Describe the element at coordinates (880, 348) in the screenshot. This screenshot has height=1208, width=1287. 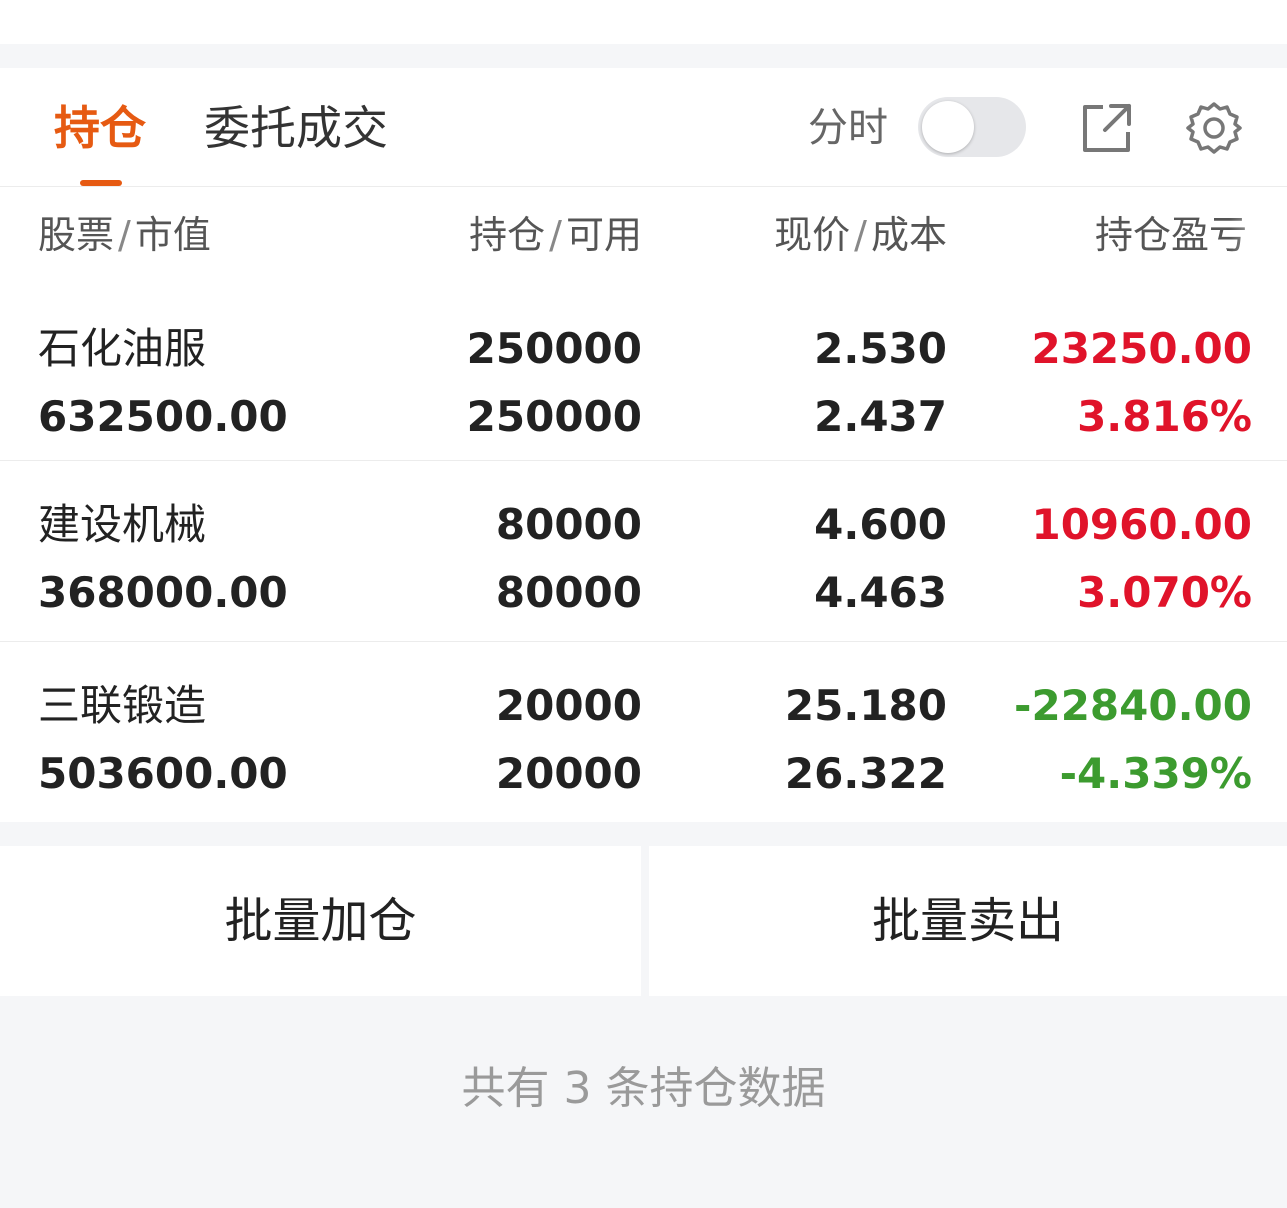
I see `current-price: 2.530` at that location.